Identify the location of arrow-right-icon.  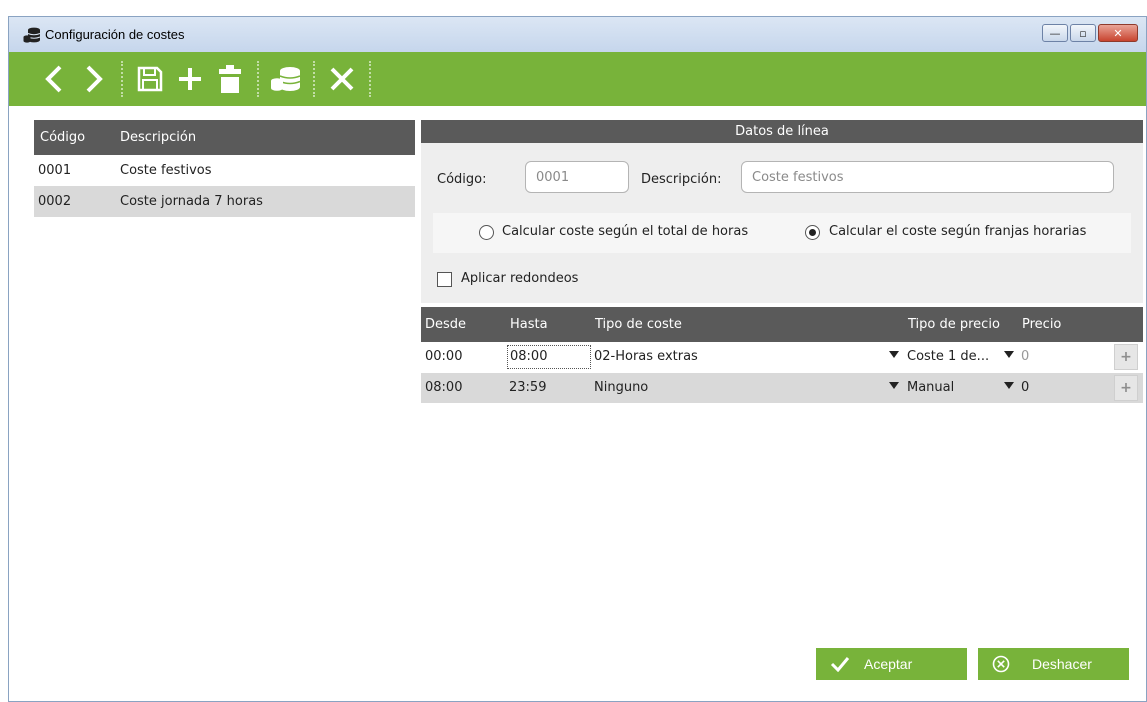
(94, 79).